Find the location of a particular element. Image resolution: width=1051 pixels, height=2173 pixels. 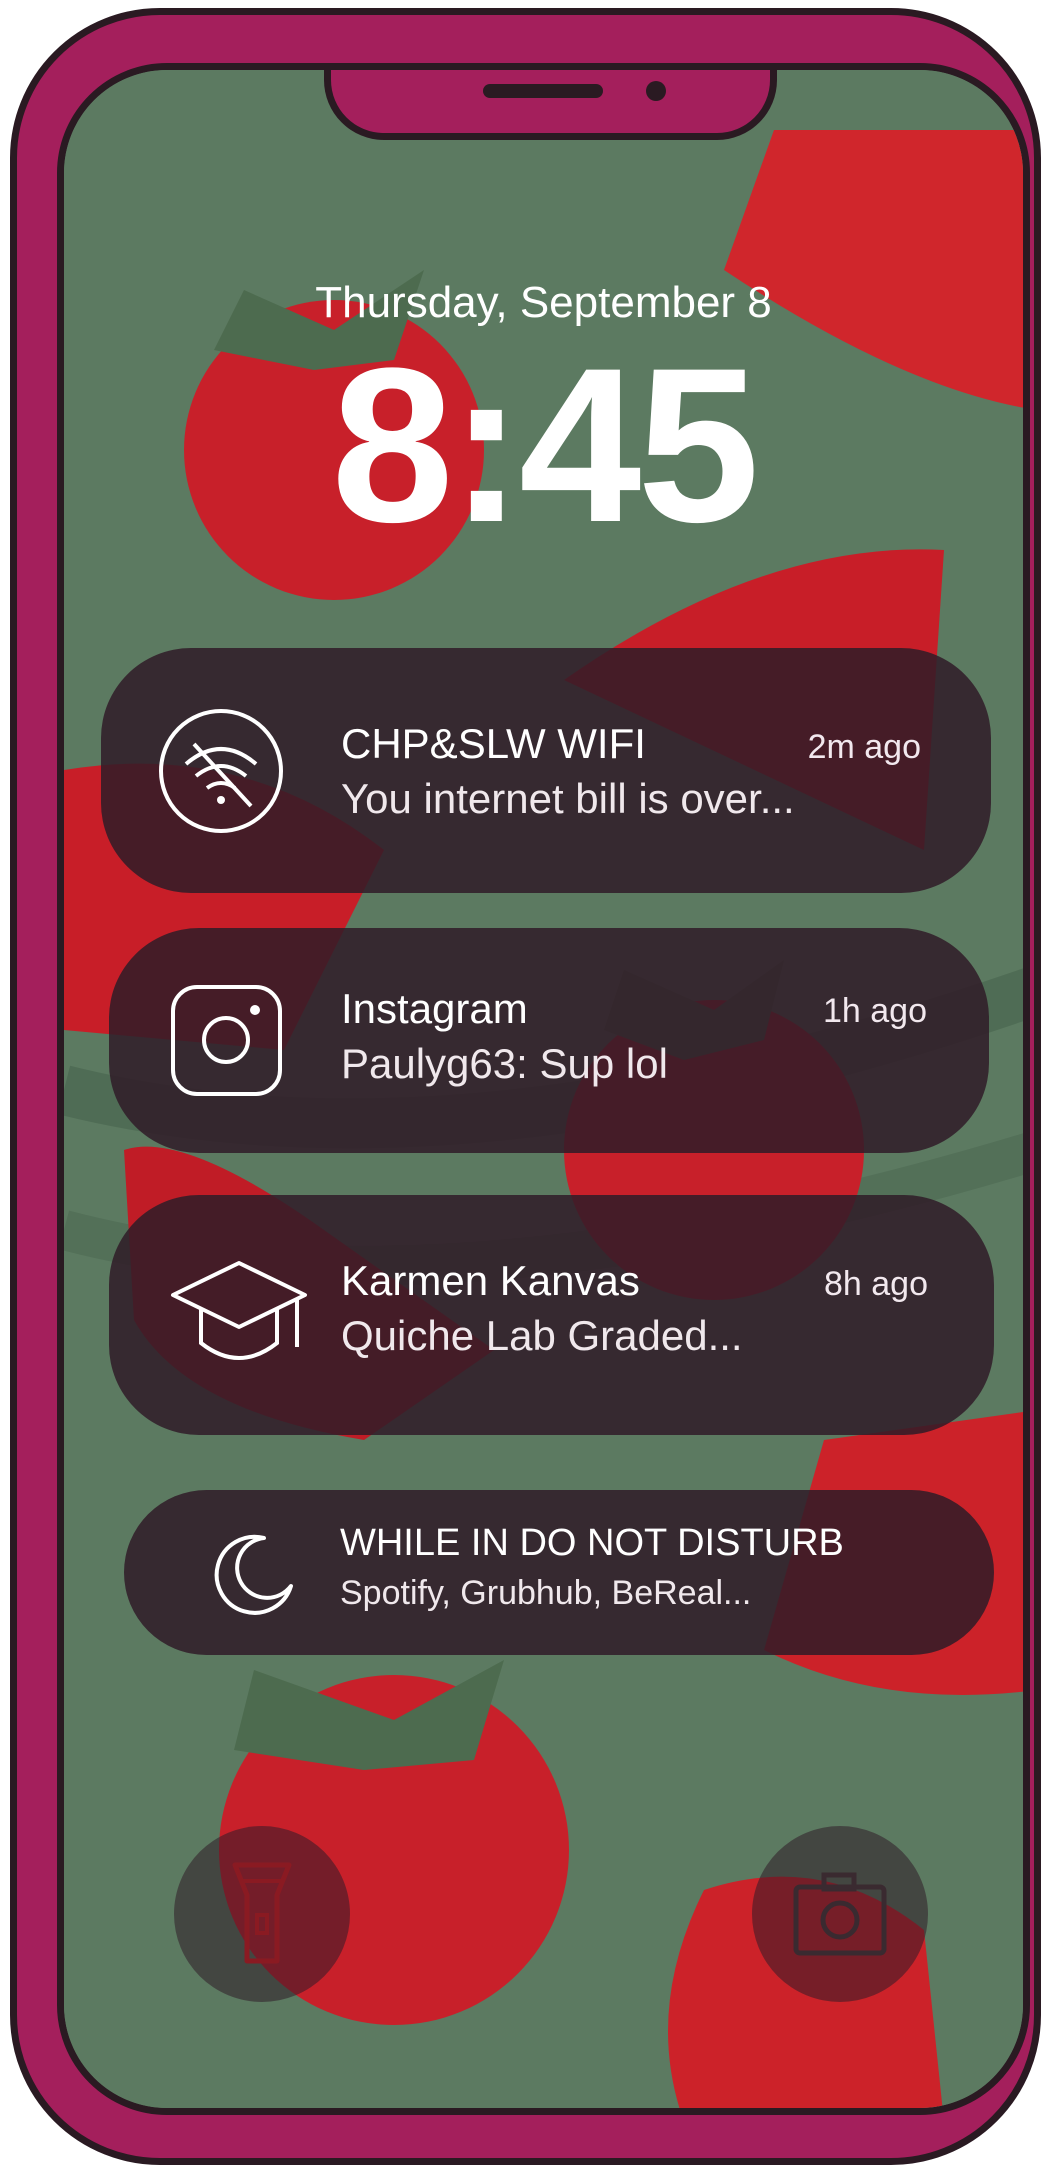

front-camera is located at coordinates (656, 91).